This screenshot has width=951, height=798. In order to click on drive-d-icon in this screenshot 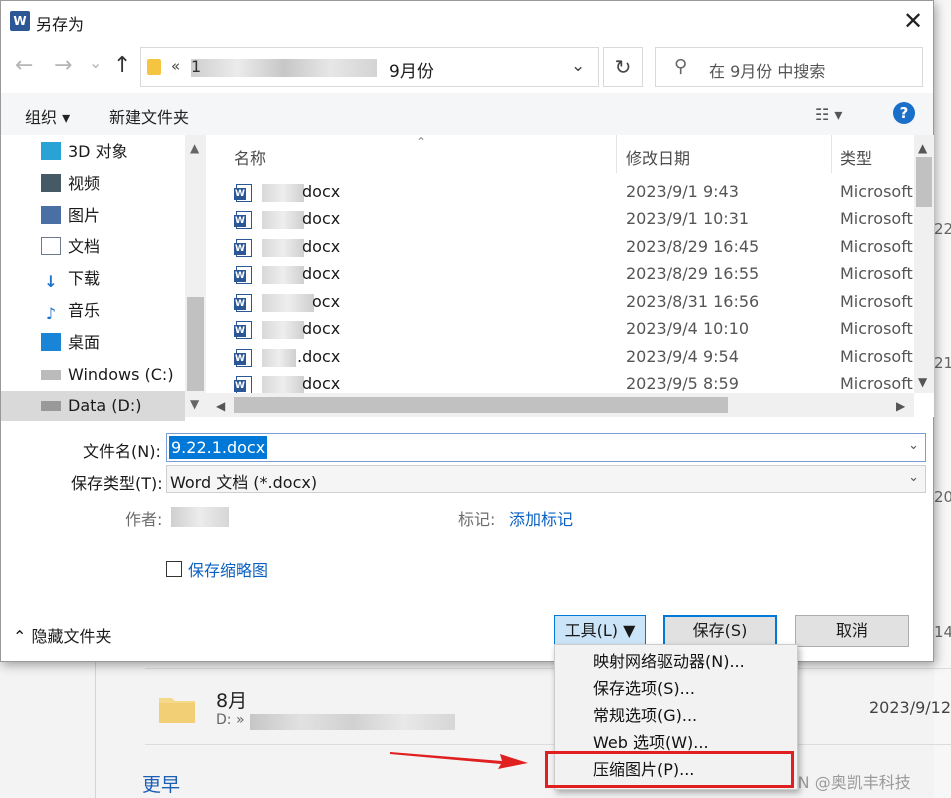, I will do `click(51, 406)`.